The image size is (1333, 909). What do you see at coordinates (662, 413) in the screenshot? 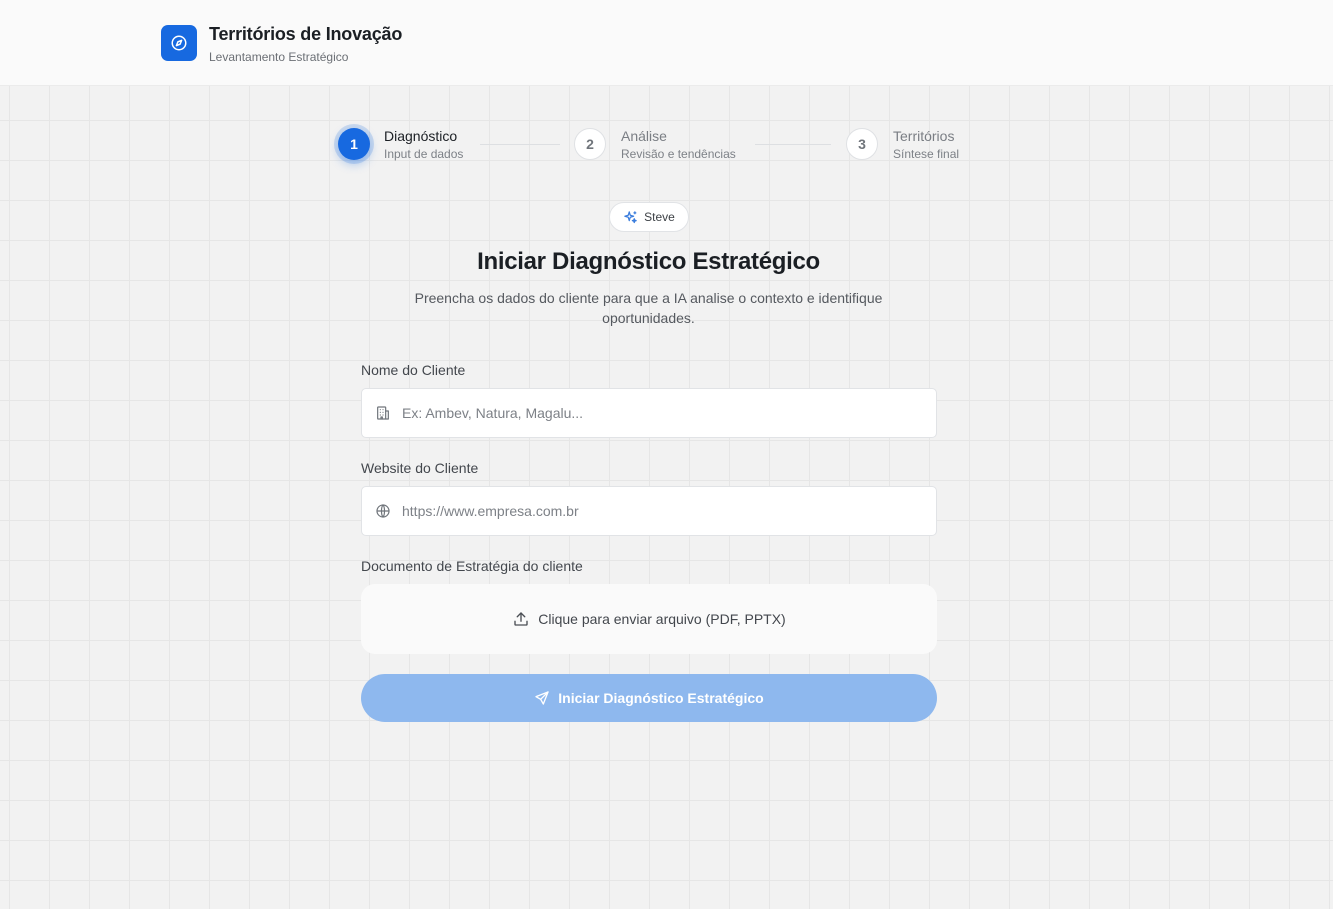
I see `client-name-input` at bounding box center [662, 413].